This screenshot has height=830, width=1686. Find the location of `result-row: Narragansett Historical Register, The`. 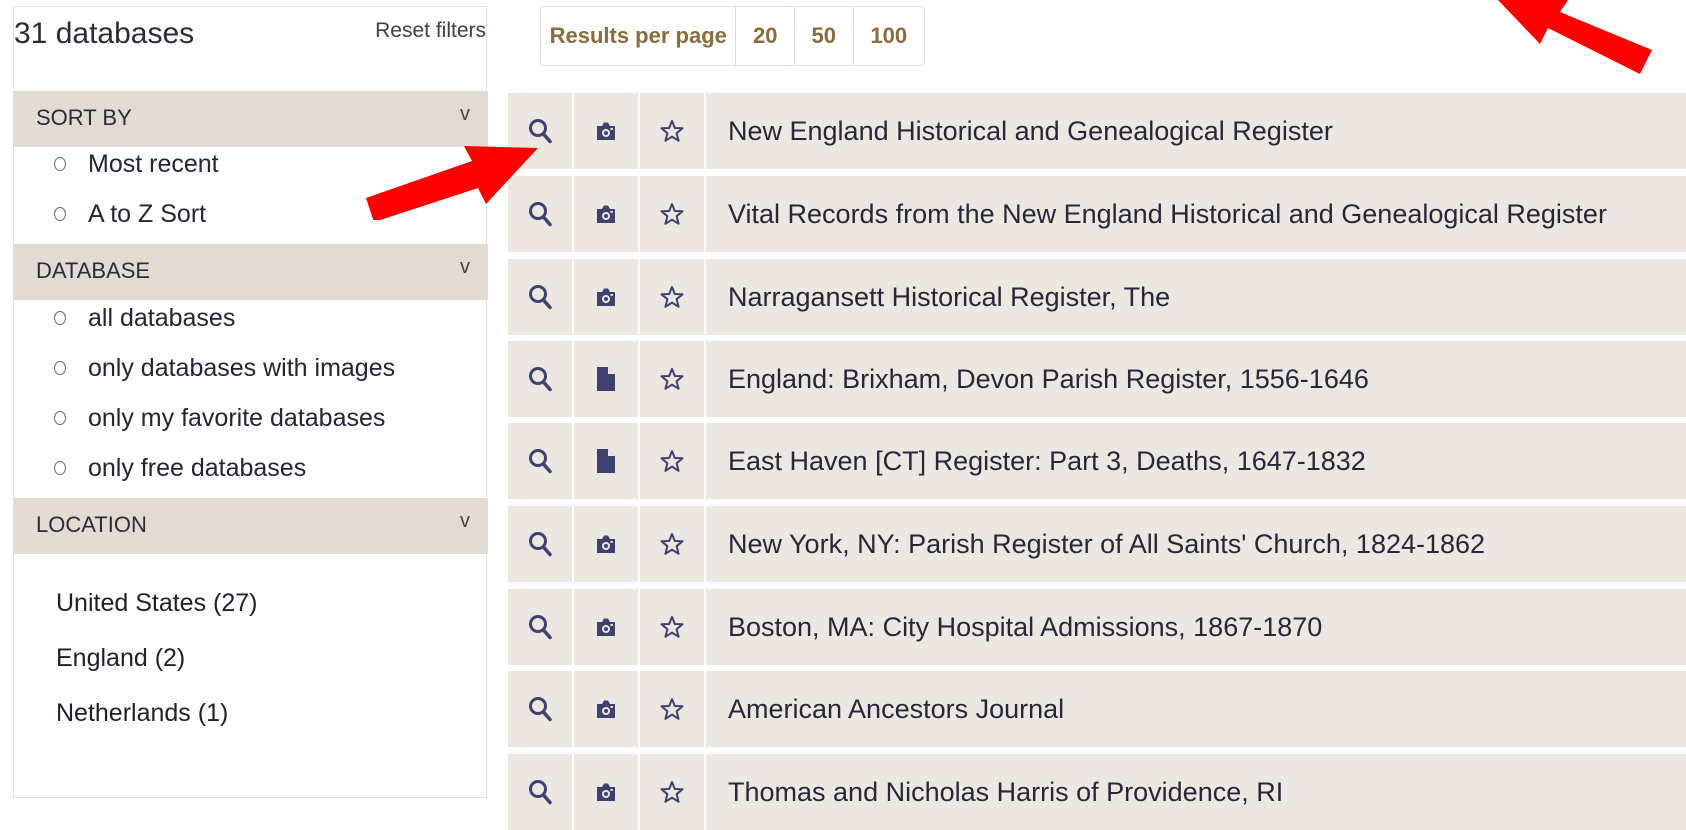

result-row: Narragansett Historical Register, The is located at coordinates (1097, 297).